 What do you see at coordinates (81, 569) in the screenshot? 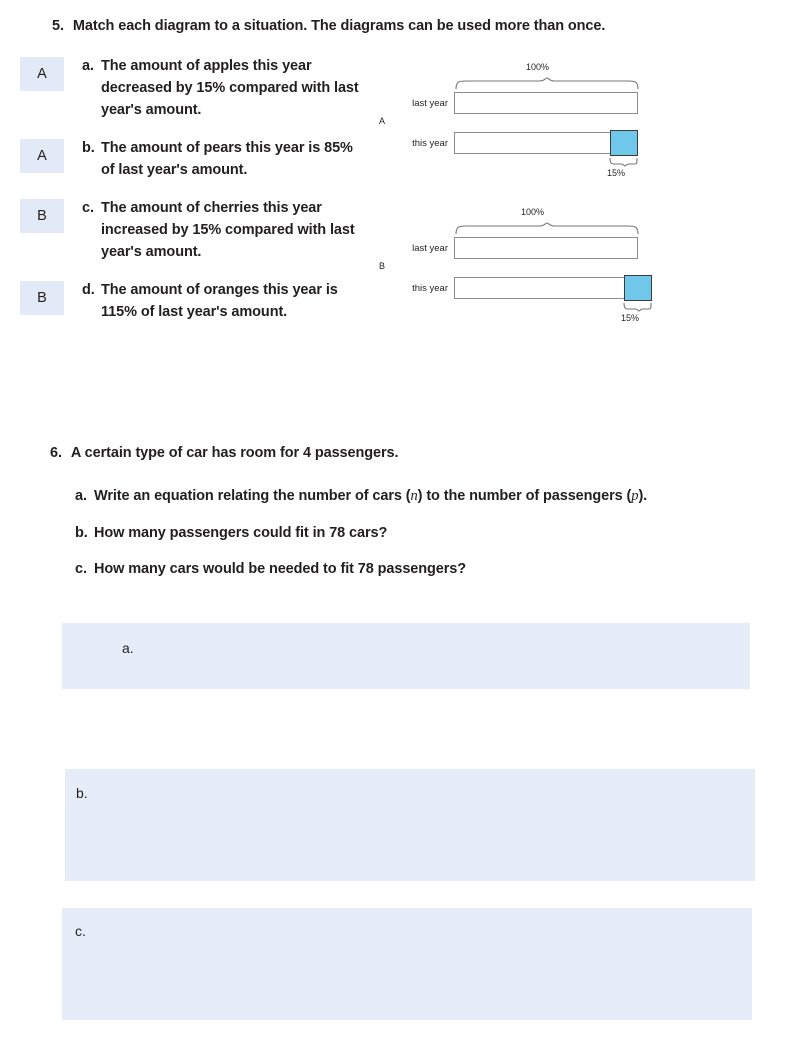
I see `question-6-item-letter: c.` at bounding box center [81, 569].